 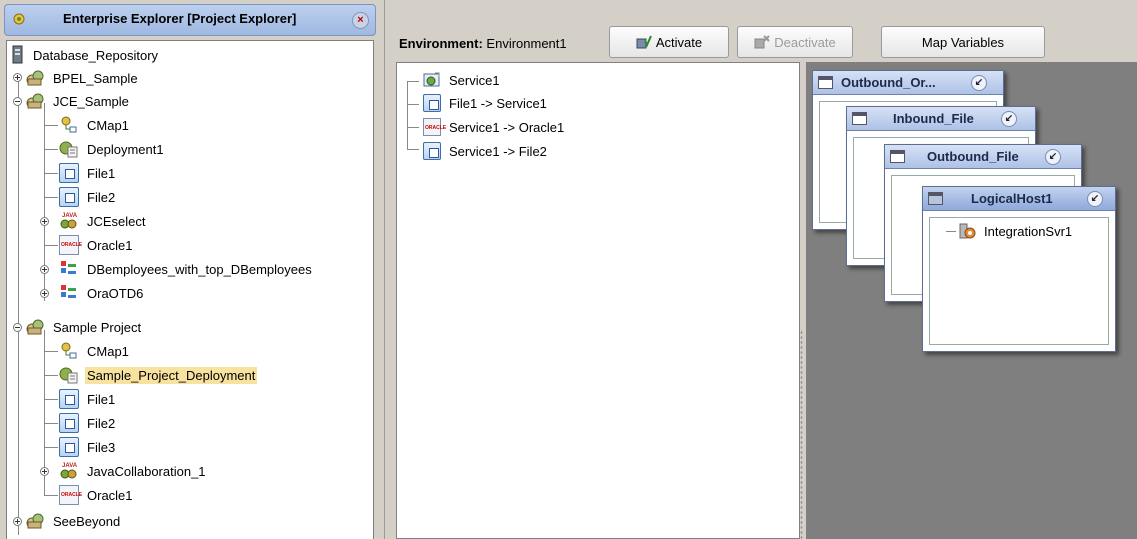 I want to click on tree-item-bpel-sample: BPEL_Sample, so click(x=82, y=78).